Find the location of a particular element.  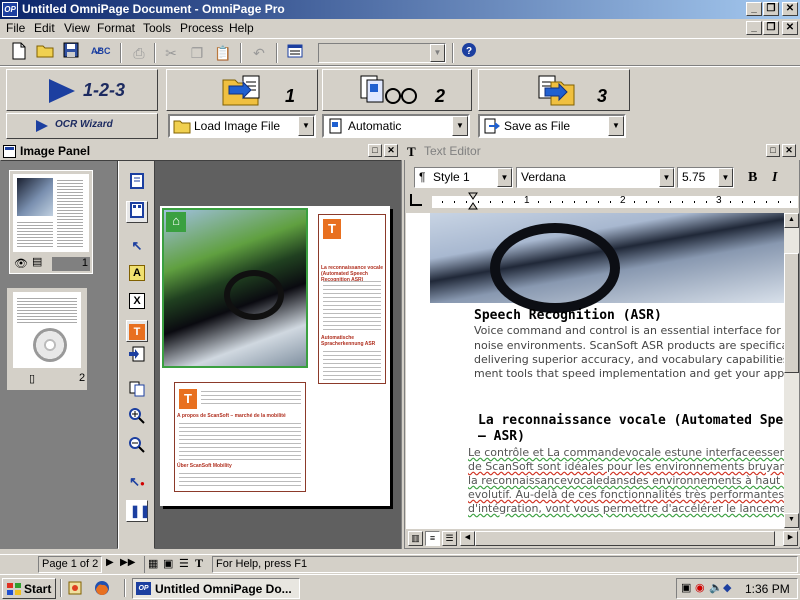

page-indicator: Page 1 of 2 is located at coordinates (70, 564).